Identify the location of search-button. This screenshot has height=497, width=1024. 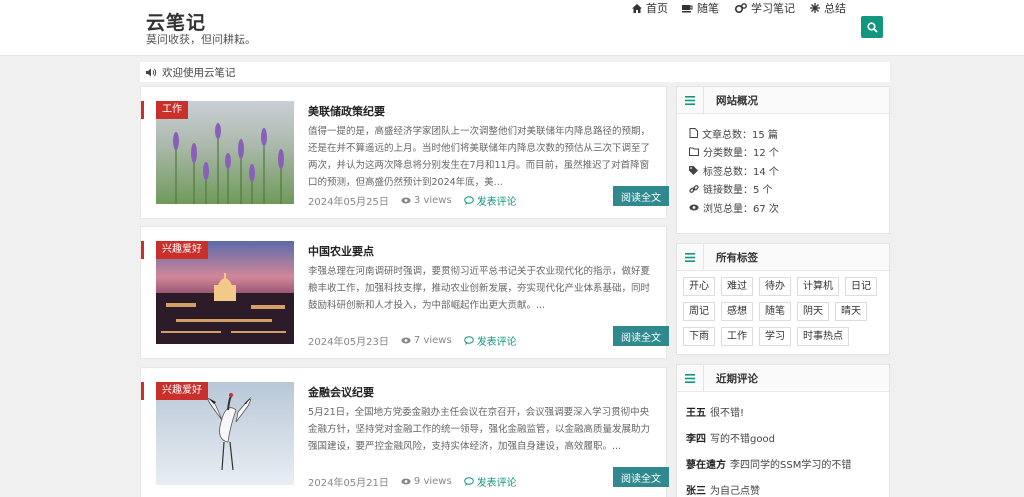
(872, 27).